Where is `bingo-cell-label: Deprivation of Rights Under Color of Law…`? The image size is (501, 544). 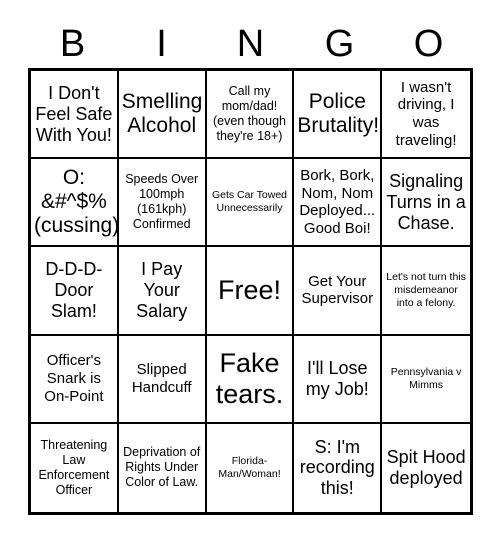
bingo-cell-label: Deprivation of Rights Under Color of Law… is located at coordinates (162, 467).